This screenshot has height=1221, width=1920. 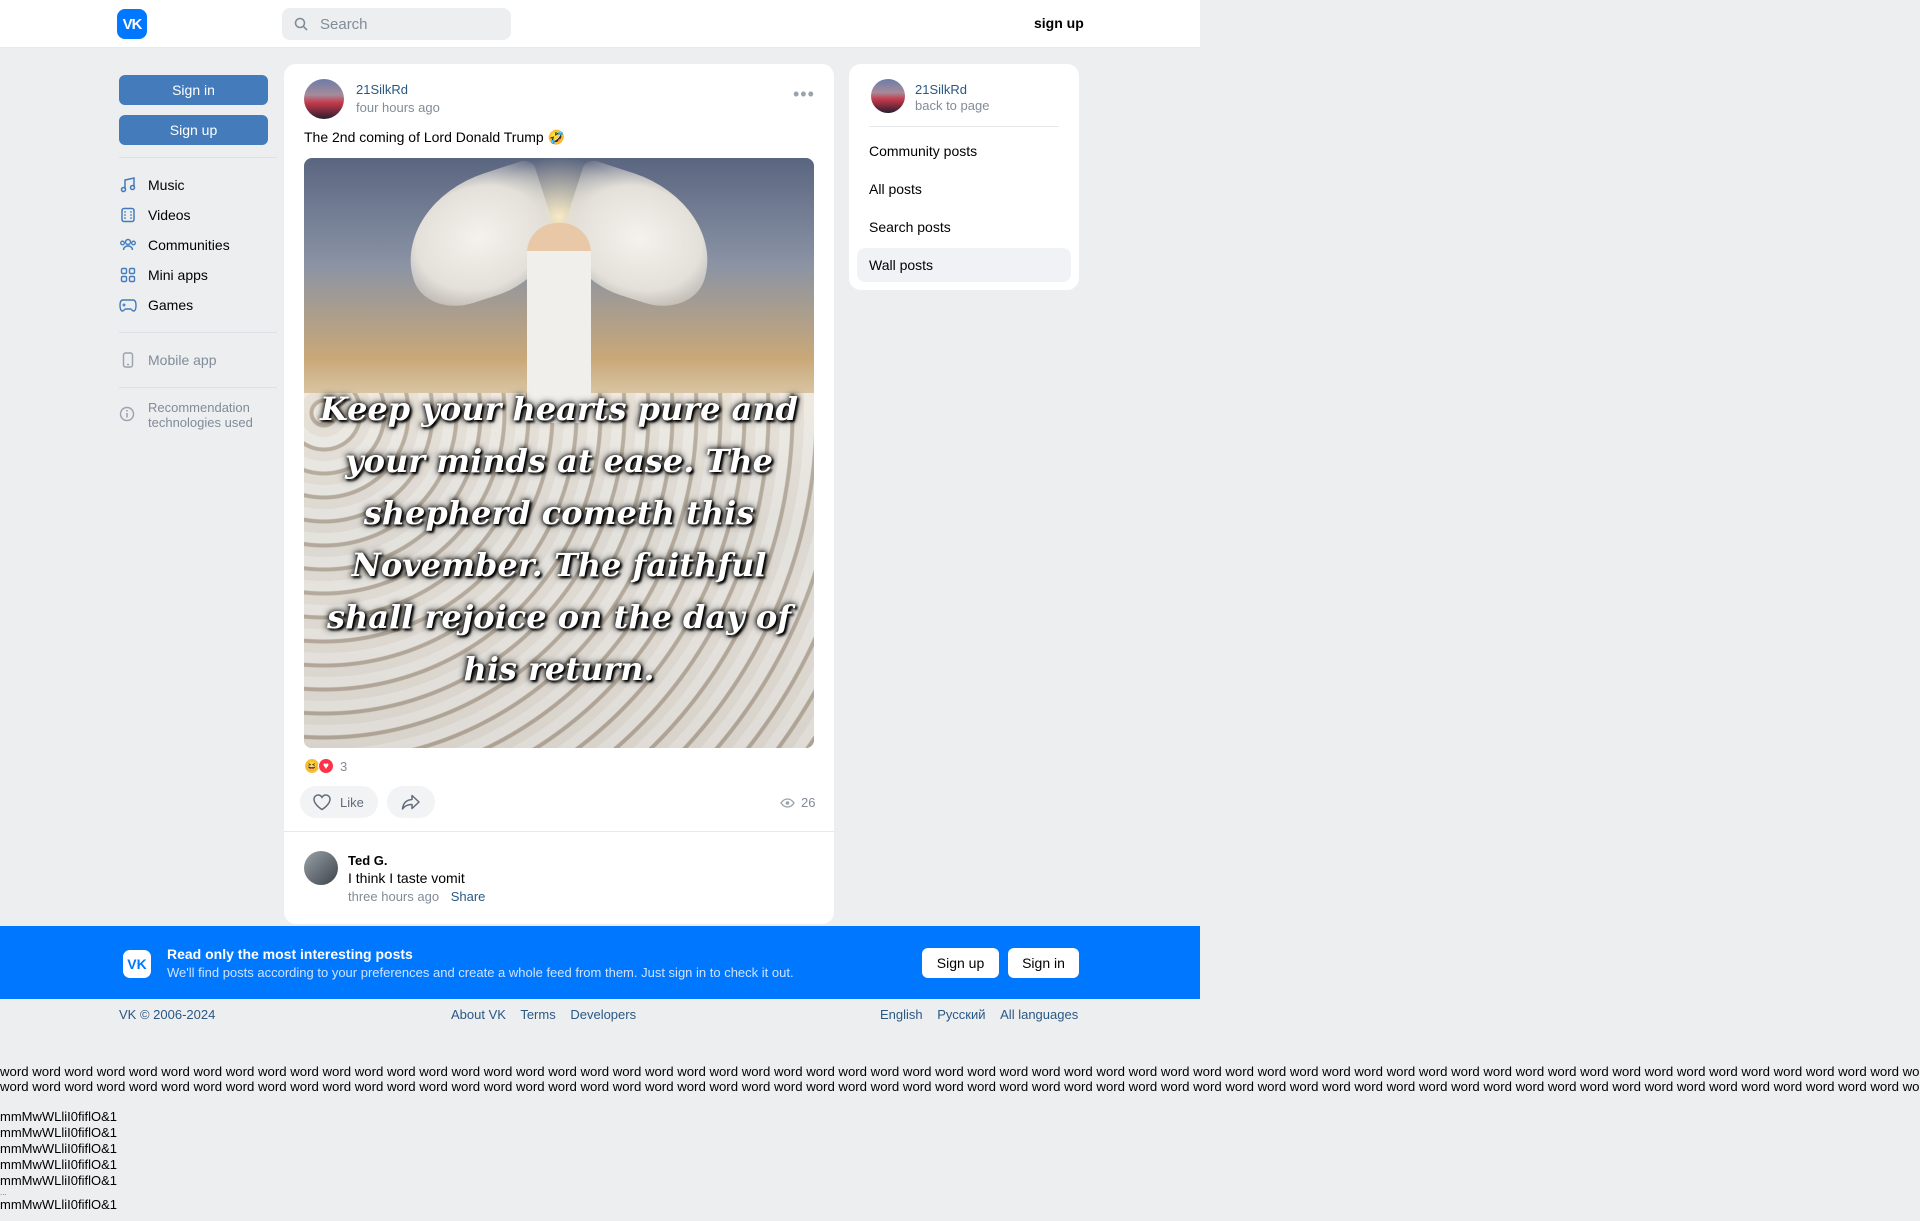 What do you see at coordinates (600, 24) in the screenshot?
I see `top-bar: VK sign up` at bounding box center [600, 24].